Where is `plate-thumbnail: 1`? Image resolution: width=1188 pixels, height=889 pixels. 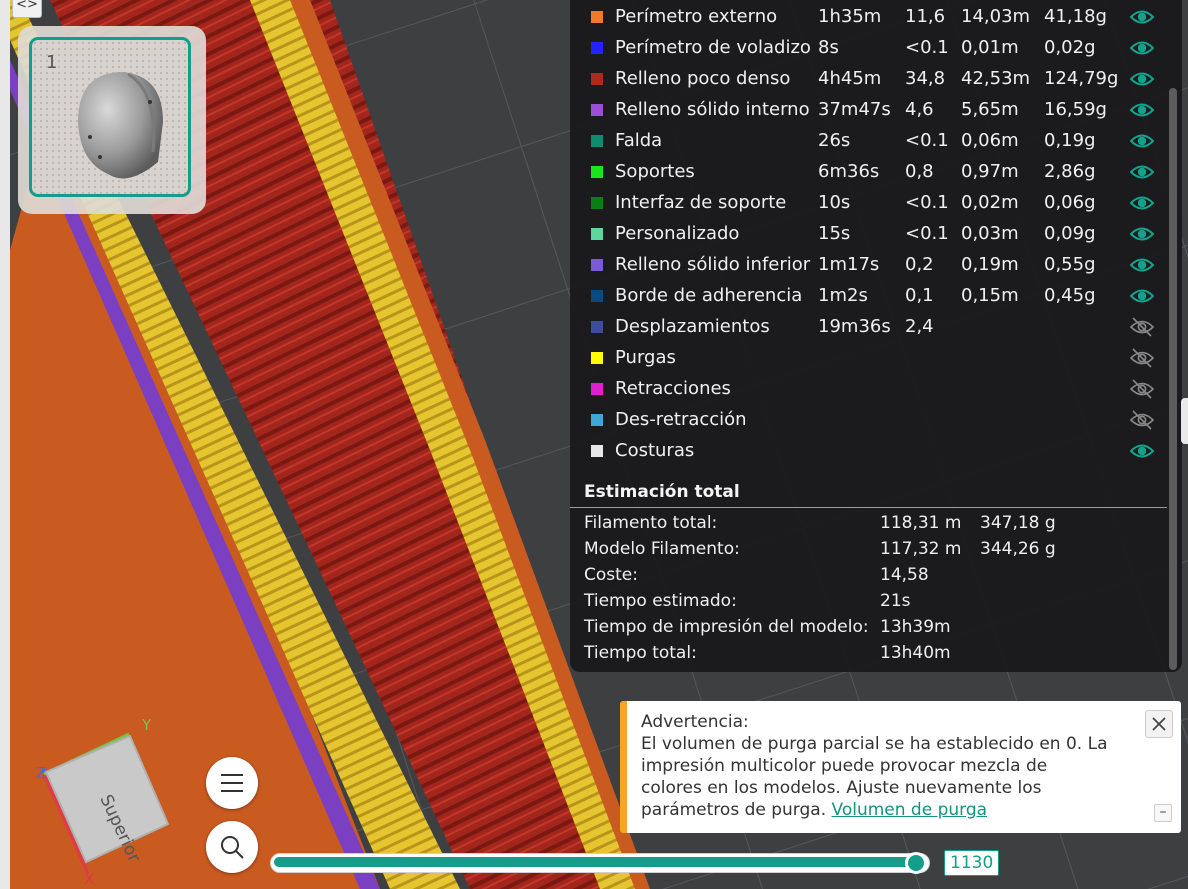 plate-thumbnail: 1 is located at coordinates (110, 117).